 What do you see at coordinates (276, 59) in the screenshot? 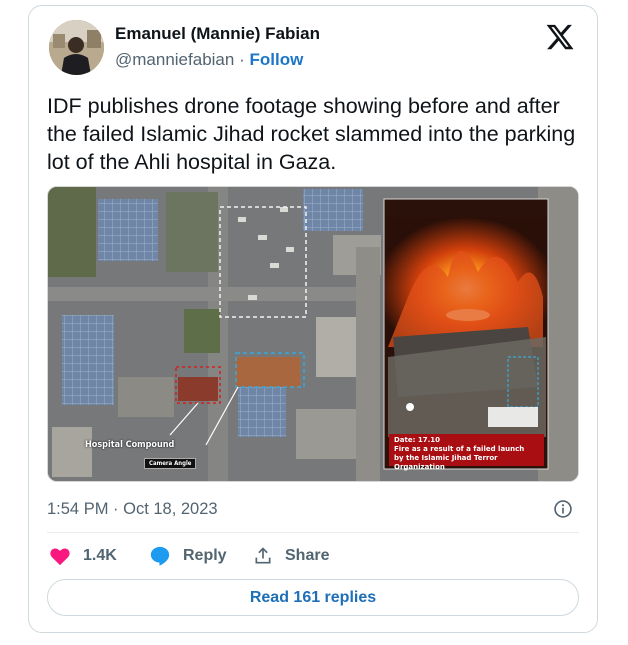
I see `follow-button: Follow` at bounding box center [276, 59].